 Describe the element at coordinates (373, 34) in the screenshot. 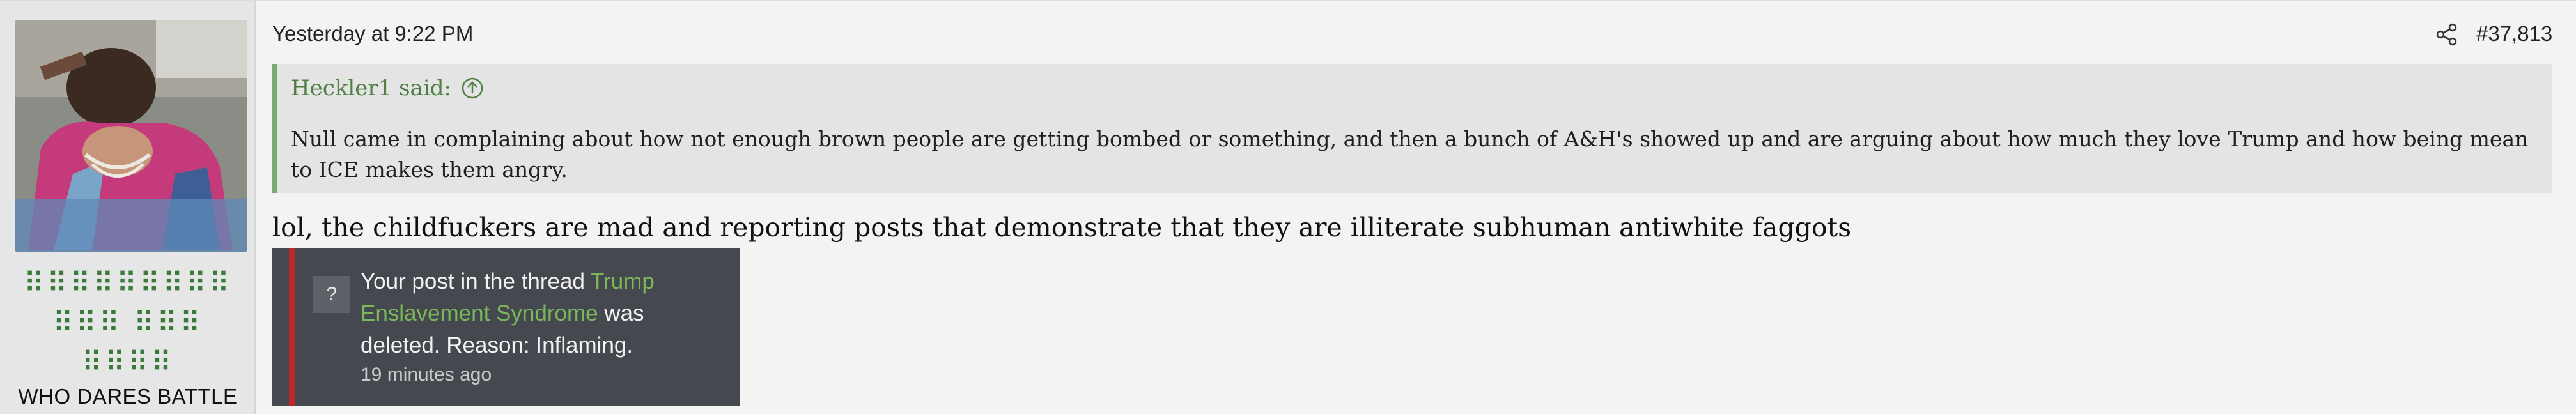

I see `post-timestamp: Yesterday at 9:22 PM` at that location.